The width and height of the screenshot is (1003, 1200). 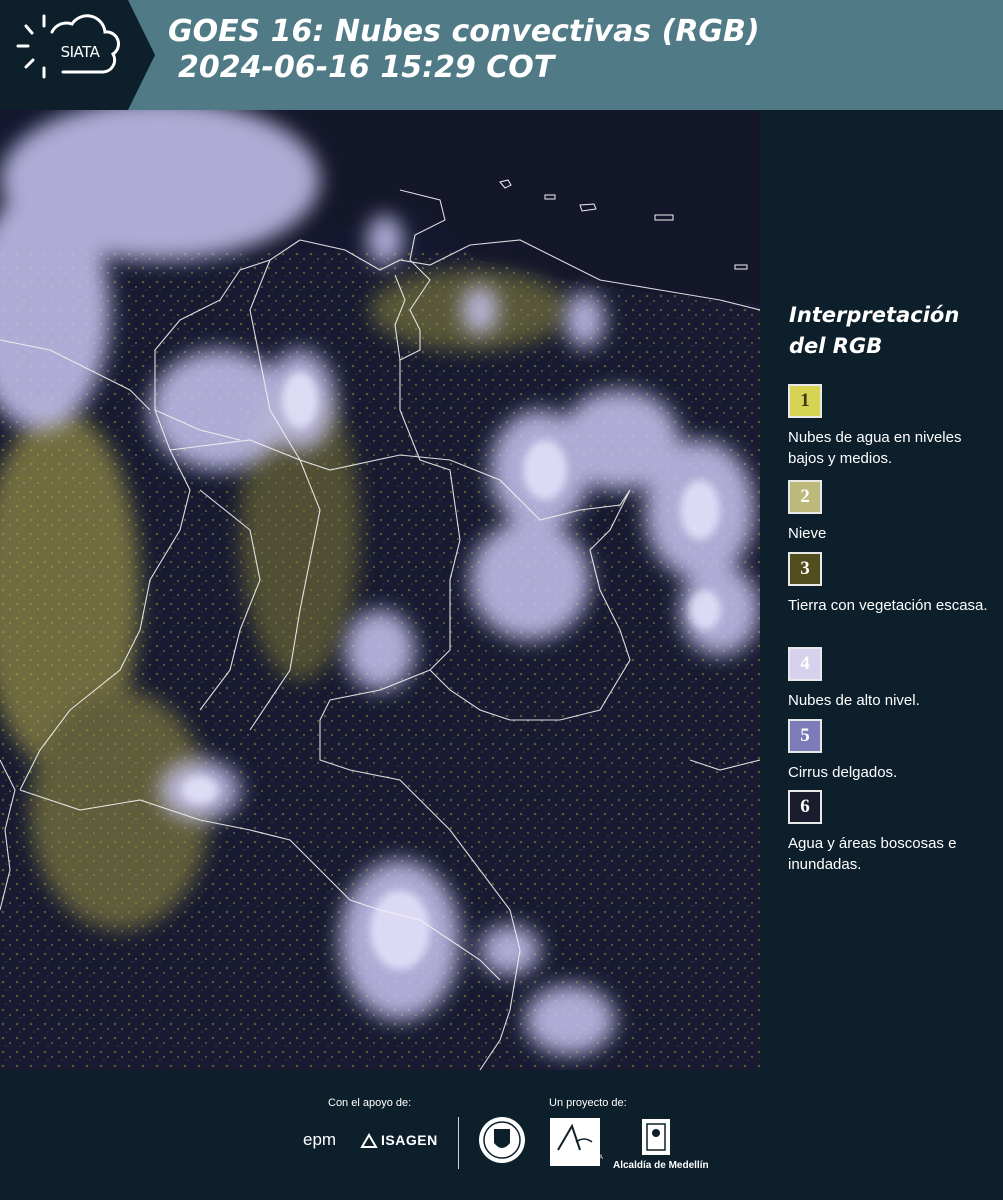 What do you see at coordinates (319, 1140) in the screenshot?
I see `epm-logo: epm` at bounding box center [319, 1140].